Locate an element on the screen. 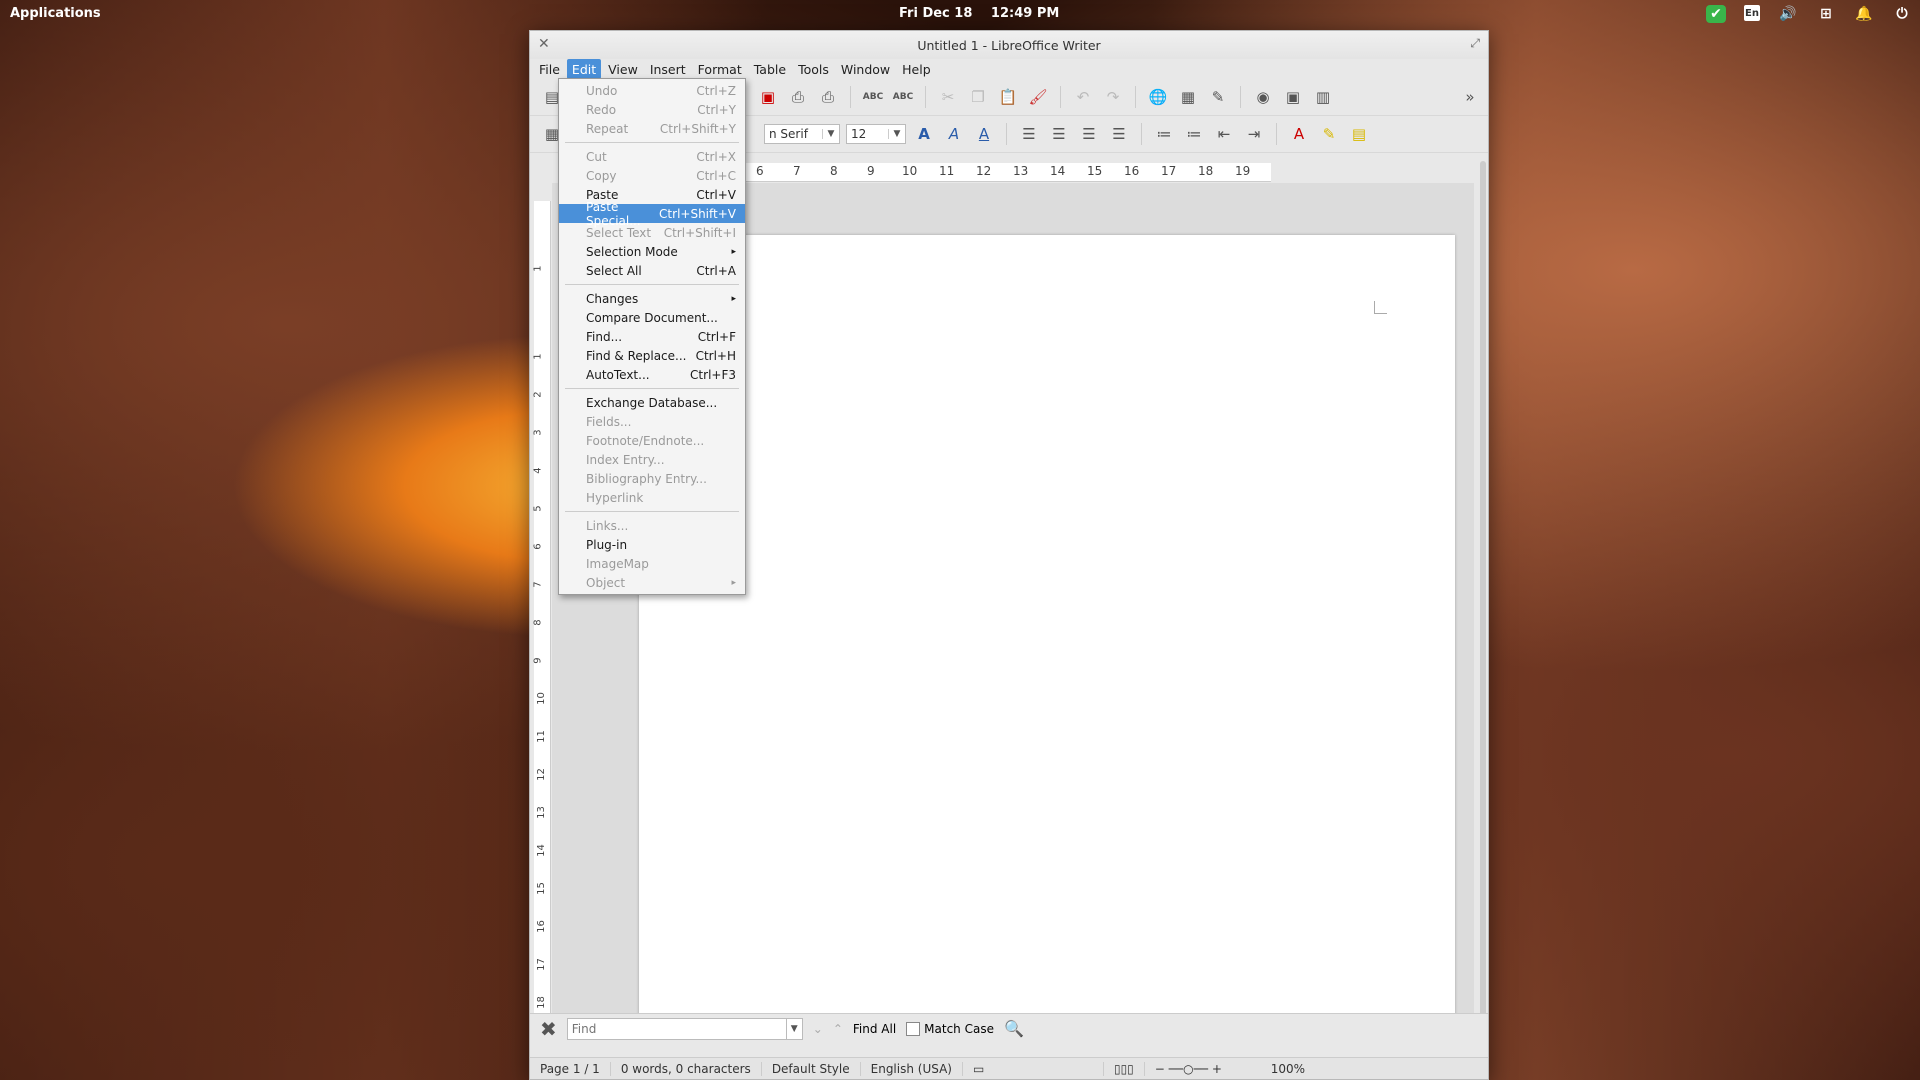 This screenshot has height=1080, width=1920. font-name-combo: n Serif ▼ is located at coordinates (802, 134).